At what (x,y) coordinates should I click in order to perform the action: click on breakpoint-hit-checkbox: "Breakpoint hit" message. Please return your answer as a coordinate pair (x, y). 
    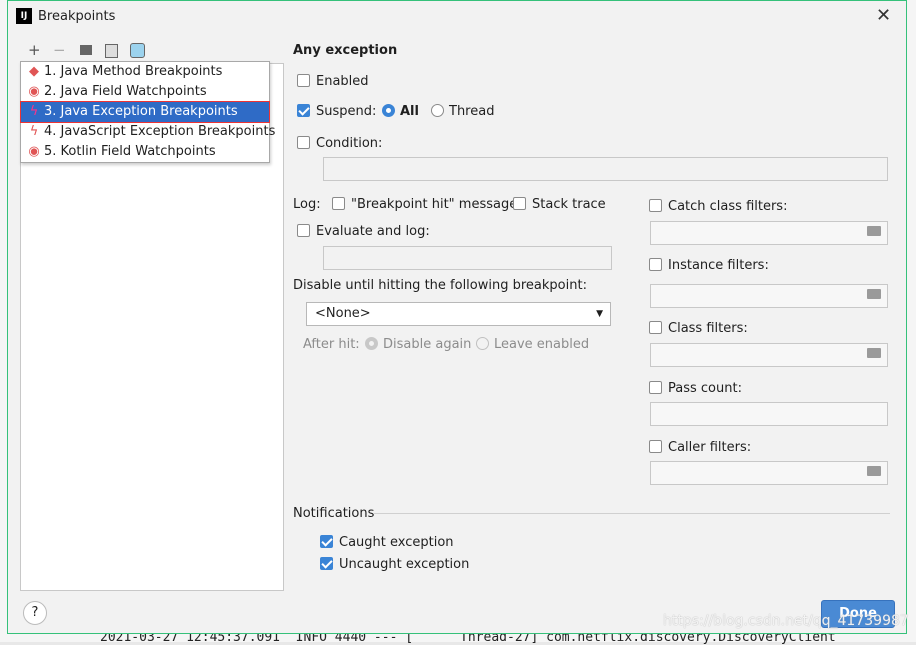
    Looking at the image, I should click on (424, 204).